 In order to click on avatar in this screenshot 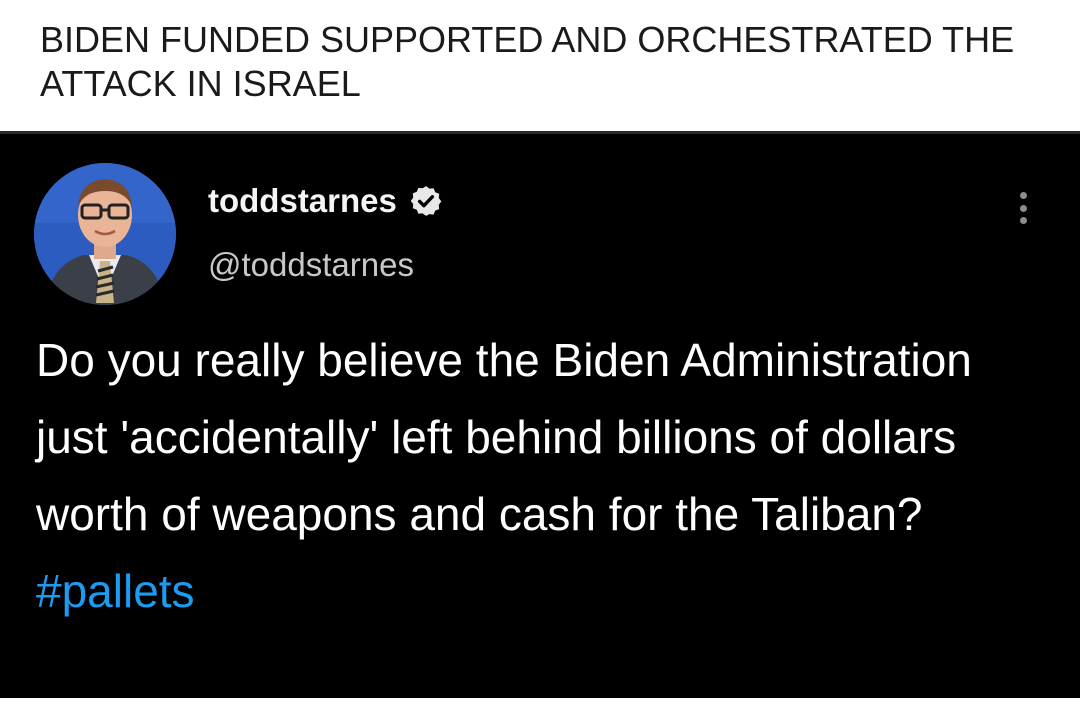, I will do `click(105, 234)`.